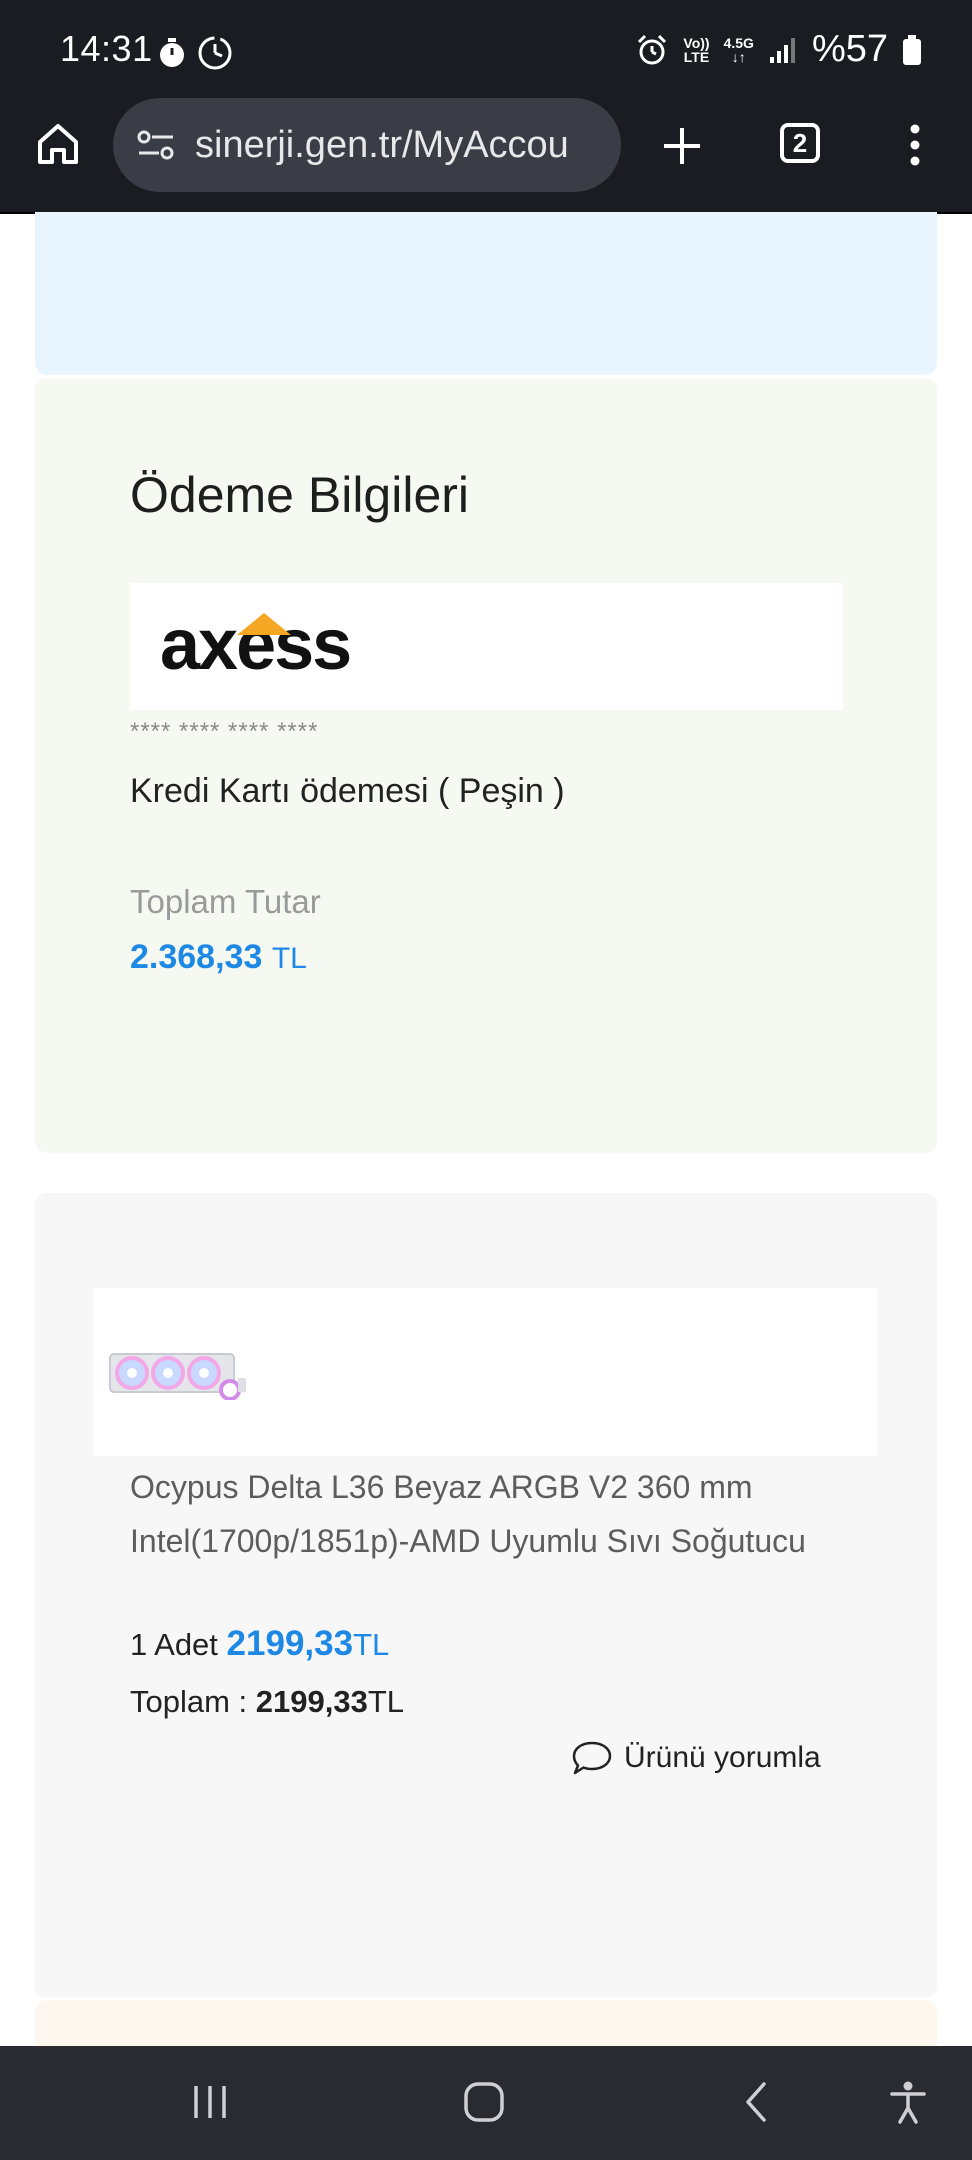 This screenshot has height=2160, width=972. What do you see at coordinates (264, 624) in the screenshot?
I see `axess-logo-mark` at bounding box center [264, 624].